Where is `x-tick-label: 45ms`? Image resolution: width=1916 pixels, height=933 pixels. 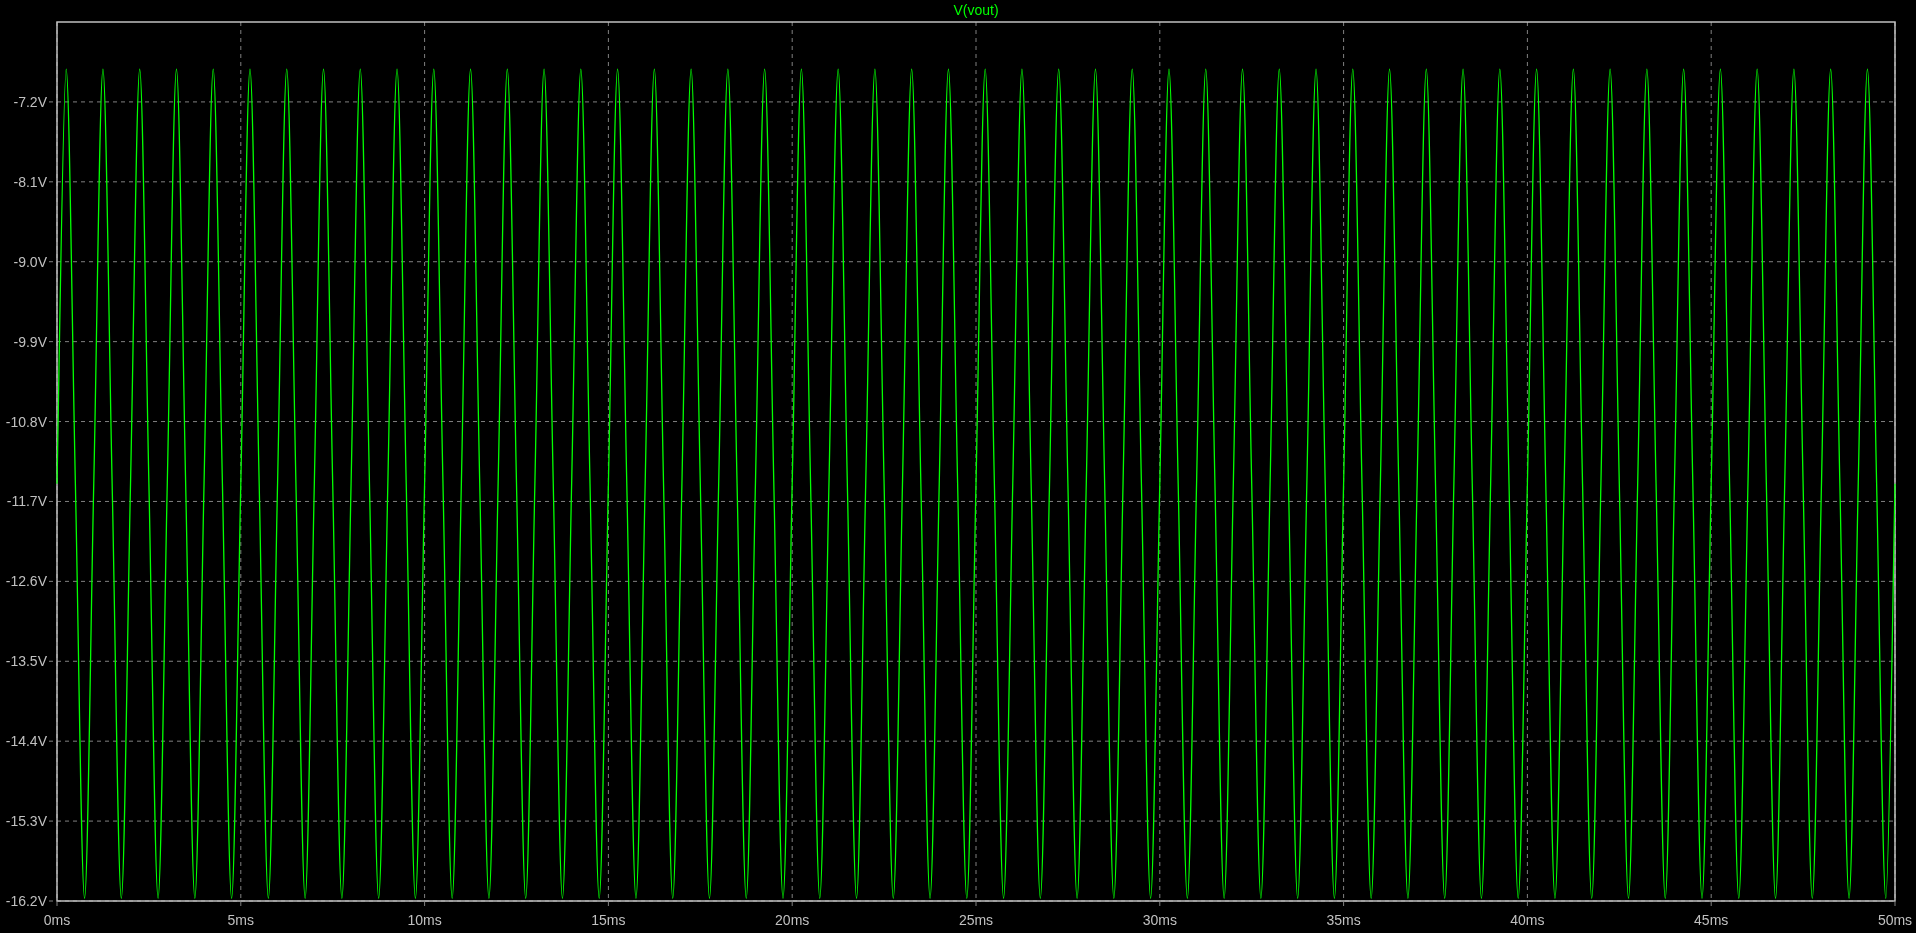 x-tick-label: 45ms is located at coordinates (1711, 920).